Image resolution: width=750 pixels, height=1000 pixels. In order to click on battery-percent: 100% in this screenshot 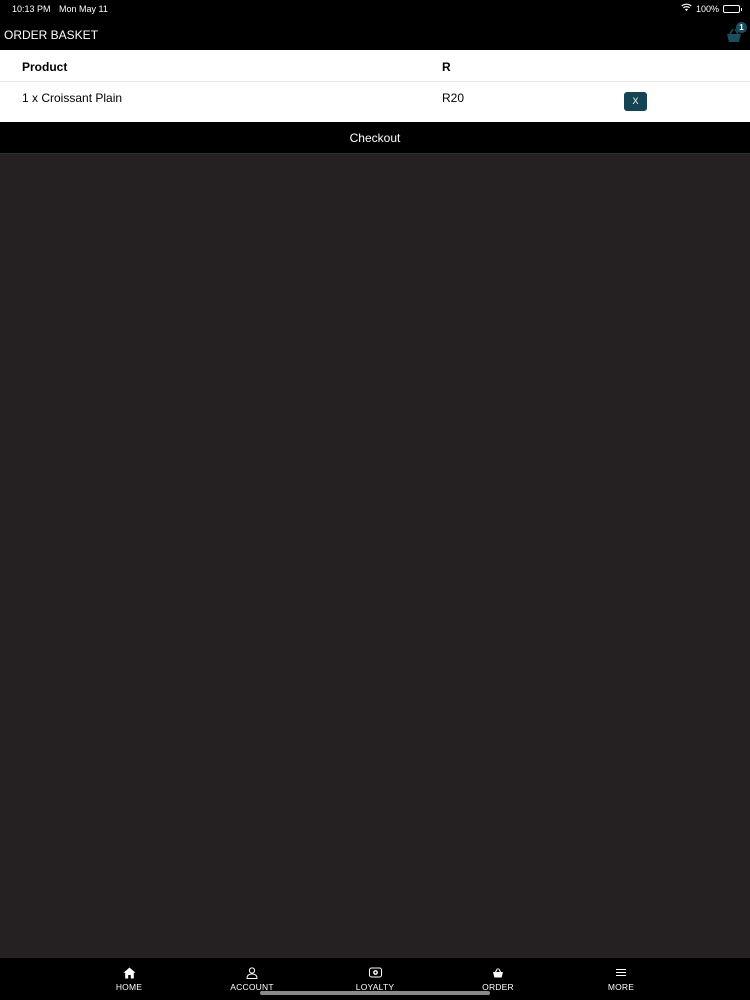, I will do `click(707, 8)`.